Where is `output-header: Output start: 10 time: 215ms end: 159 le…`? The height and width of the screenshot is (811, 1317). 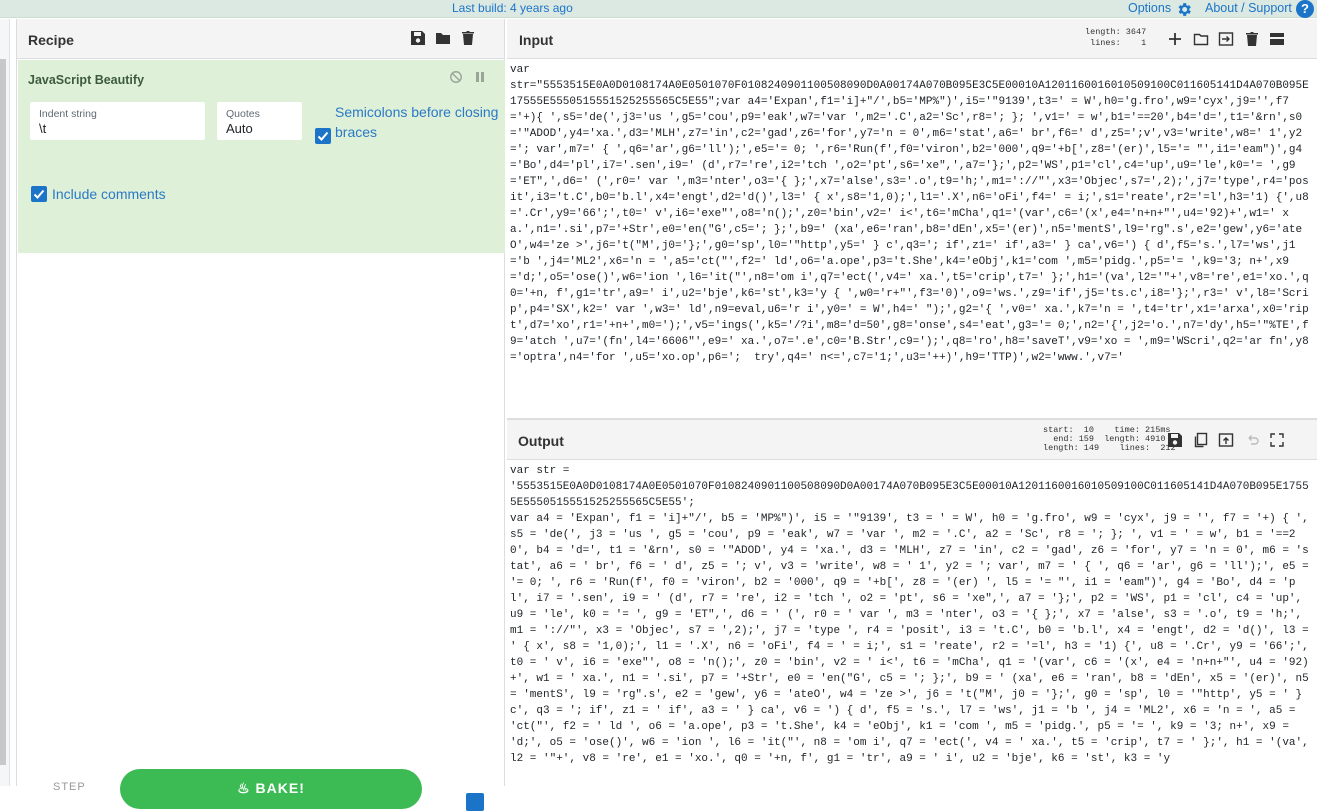
output-header: Output start: 10 time: 215ms end: 159 le… is located at coordinates (912, 440).